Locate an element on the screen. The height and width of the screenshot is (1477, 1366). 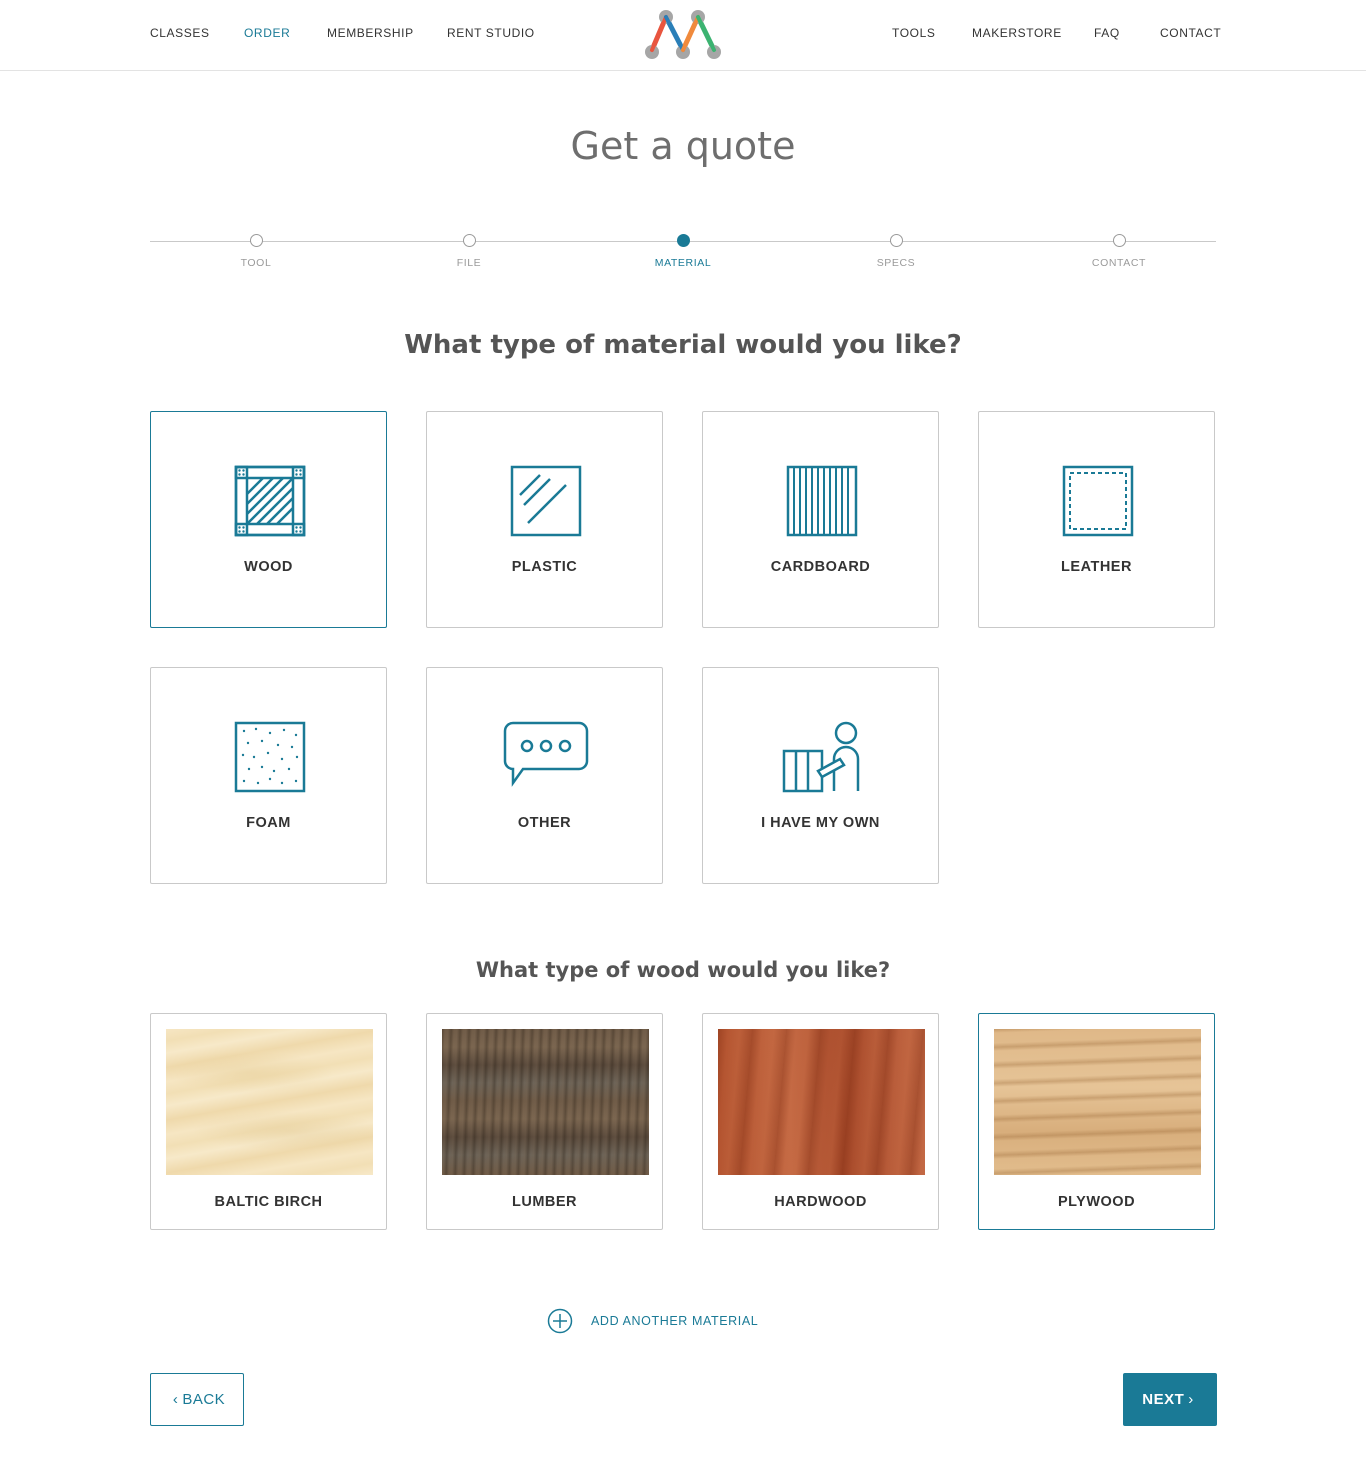
nav-rent-studio: RENT STUDIO is located at coordinates (491, 33).